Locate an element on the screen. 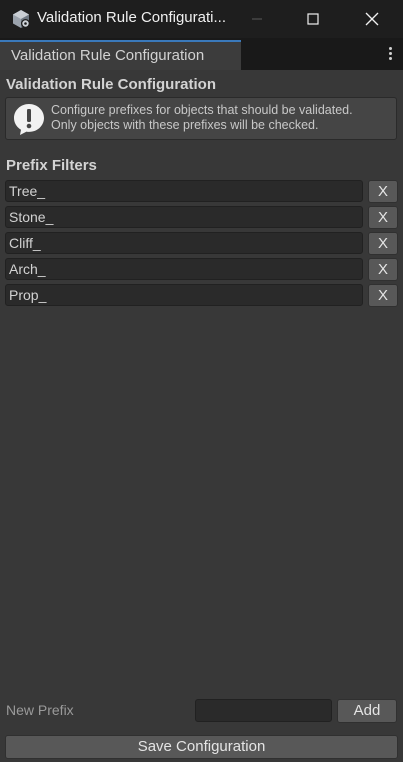  close-button is located at coordinates (372, 19).